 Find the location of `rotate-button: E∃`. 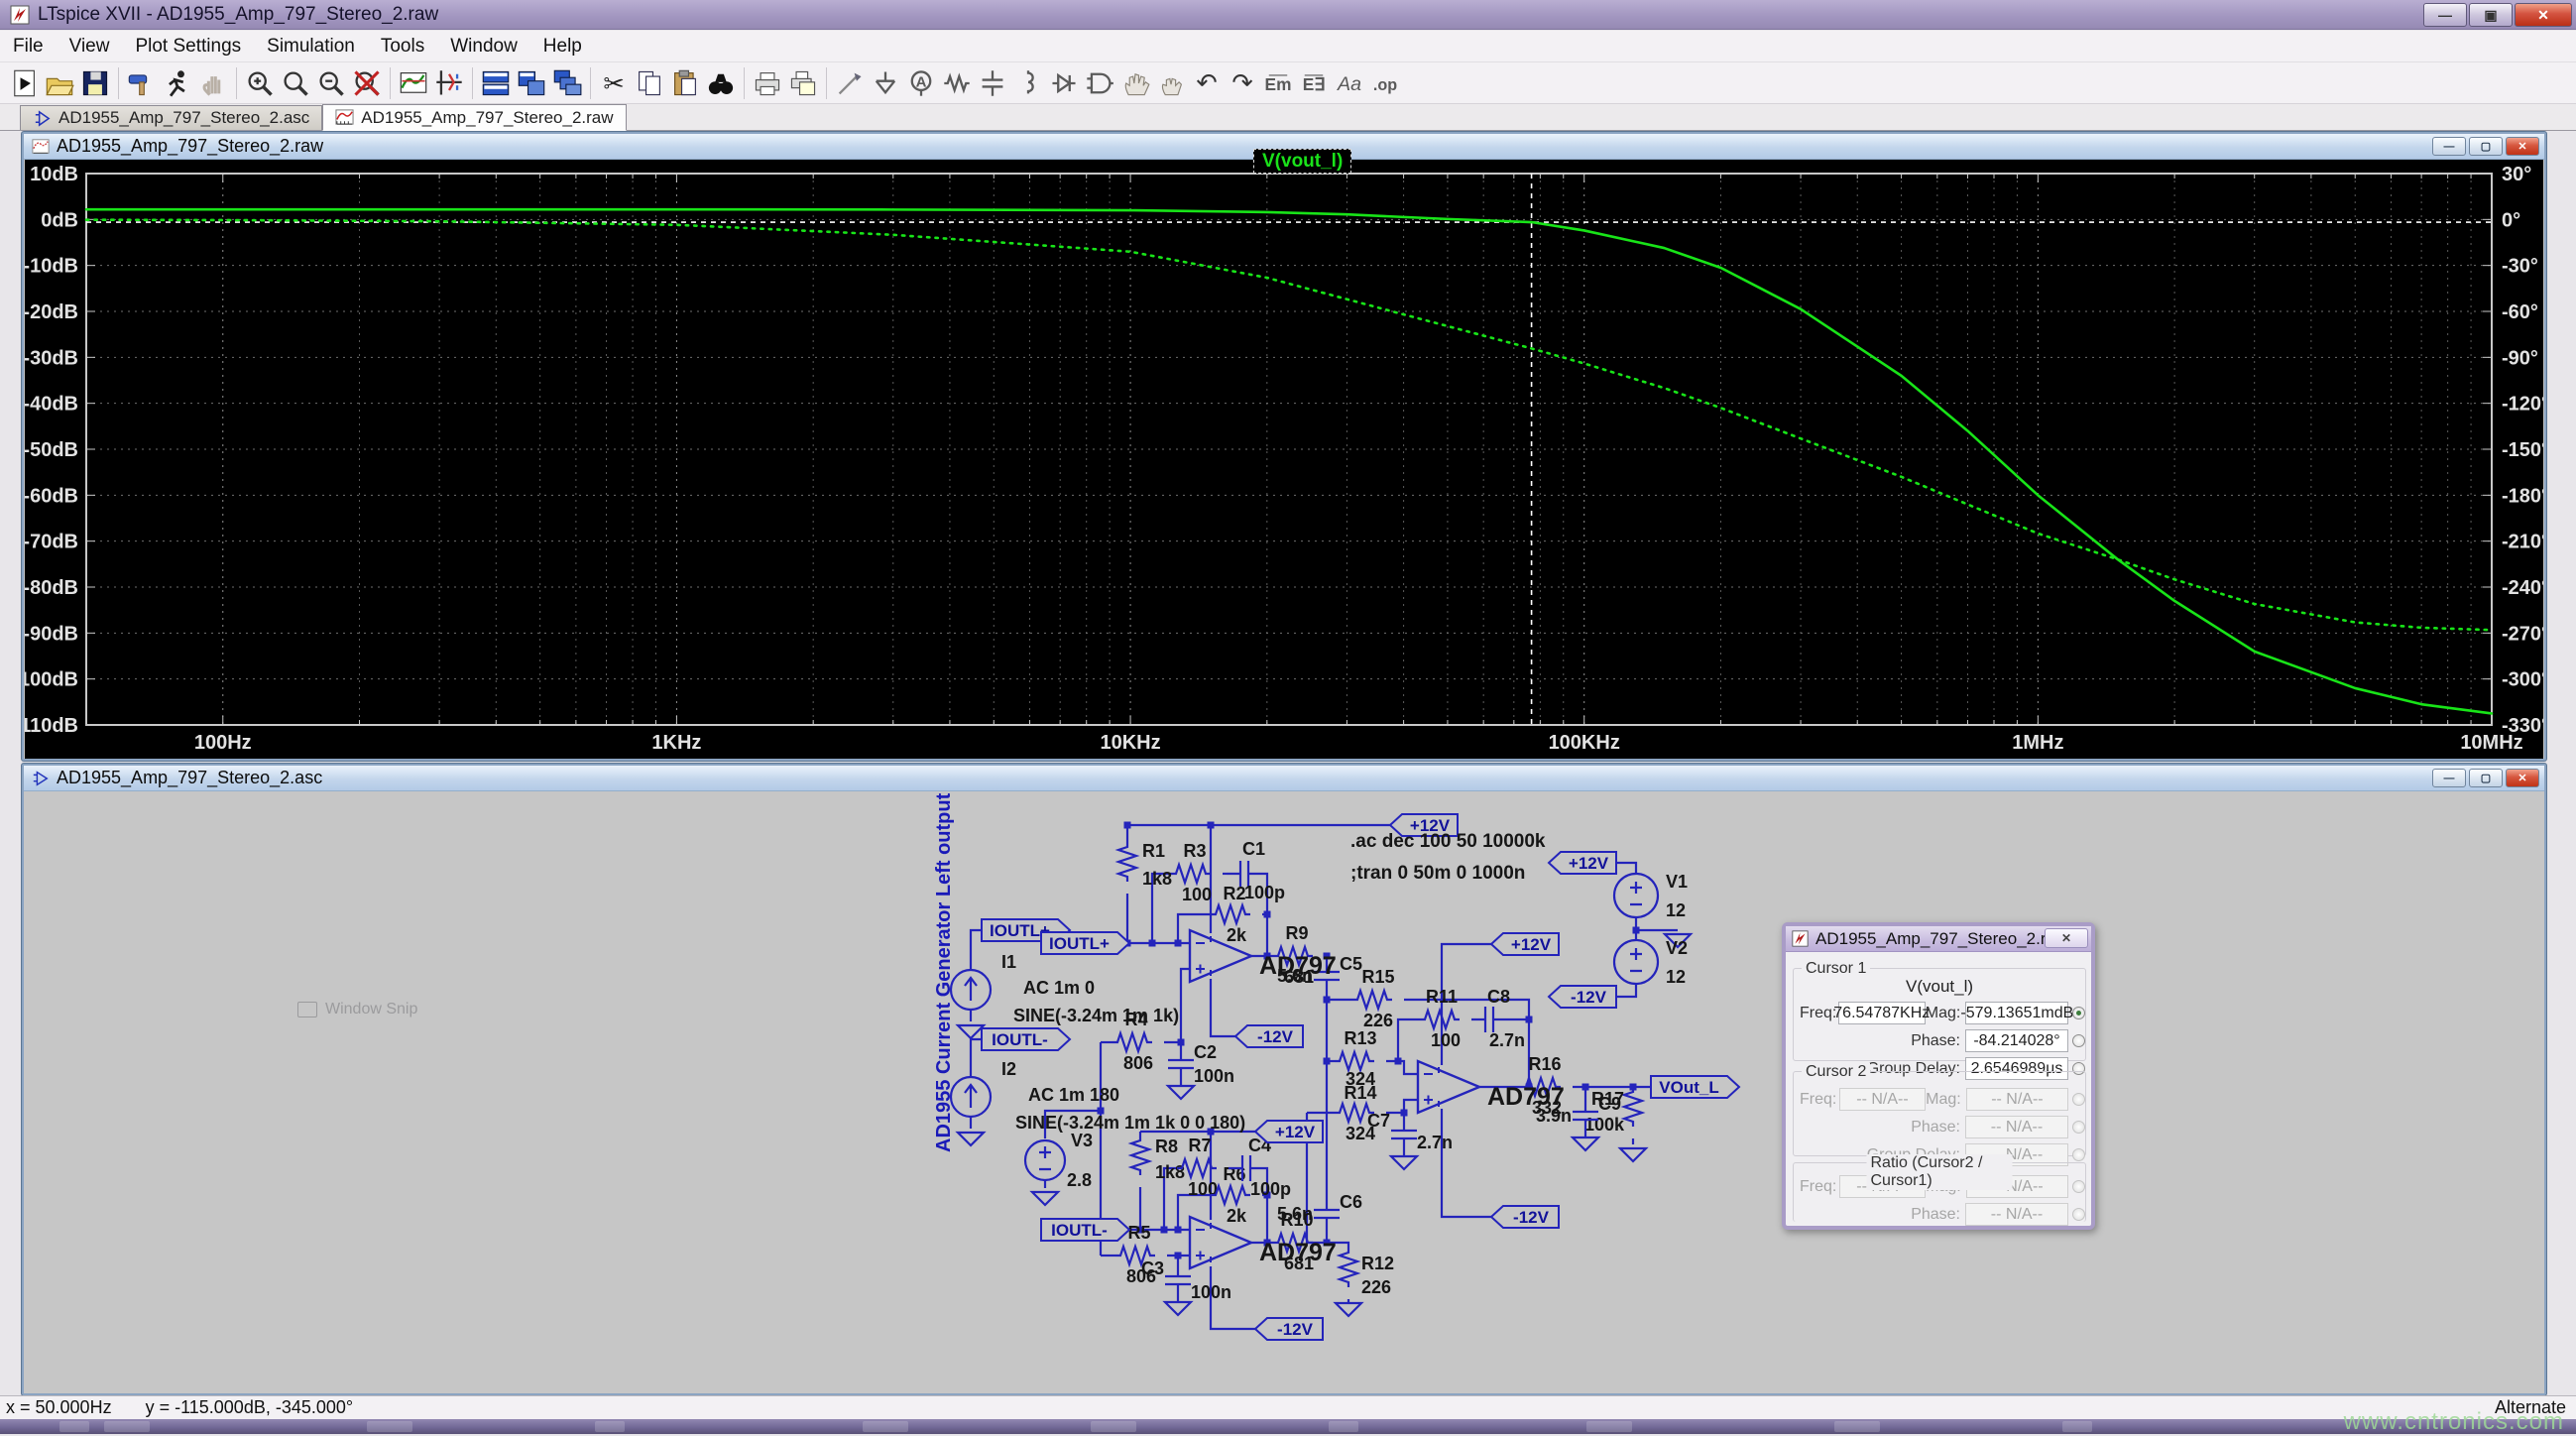

rotate-button: E∃ is located at coordinates (1314, 83).